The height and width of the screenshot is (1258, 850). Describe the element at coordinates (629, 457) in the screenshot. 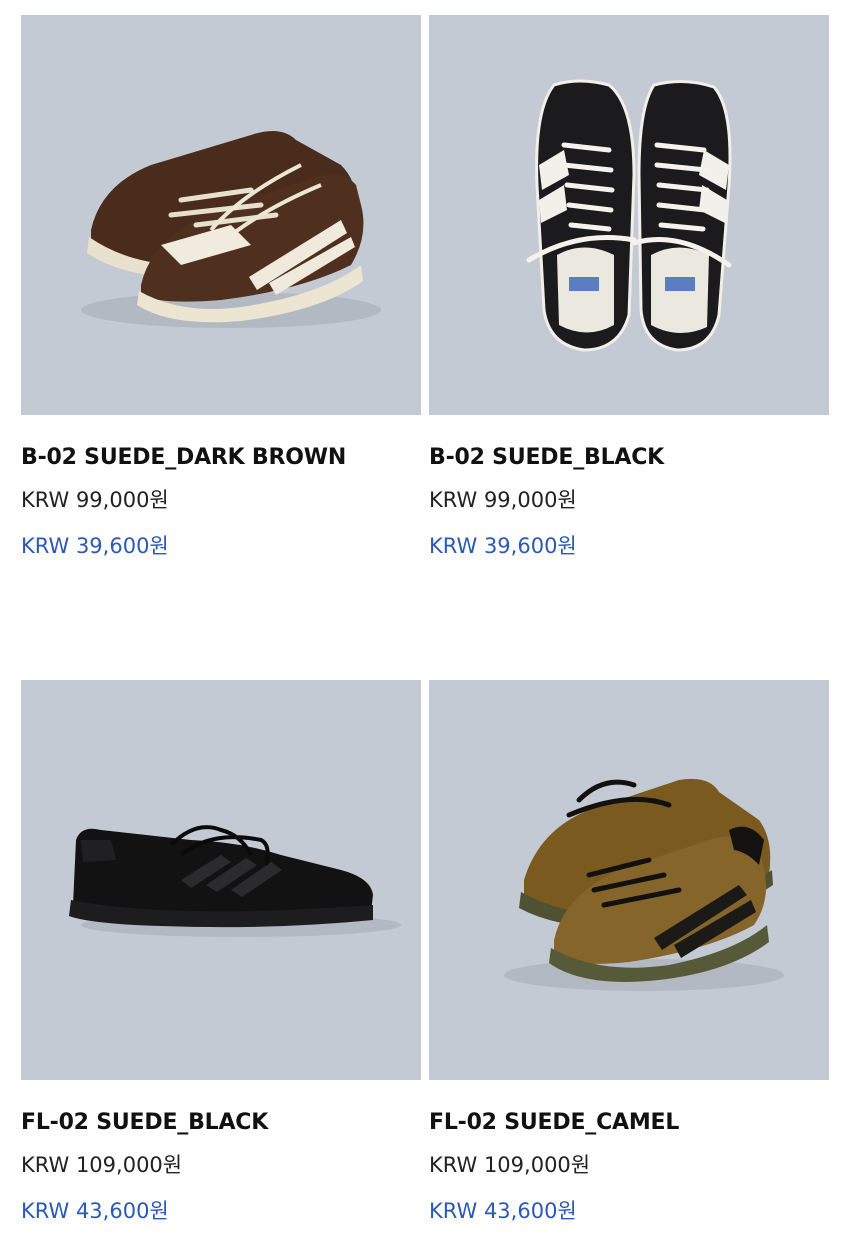

I see `product-name: B-02 SUEDE_BLACK` at that location.